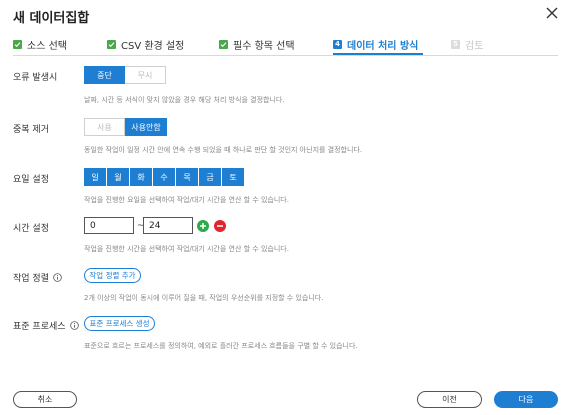 The width and height of the screenshot is (571, 415). I want to click on step-number: 4, so click(337, 44).